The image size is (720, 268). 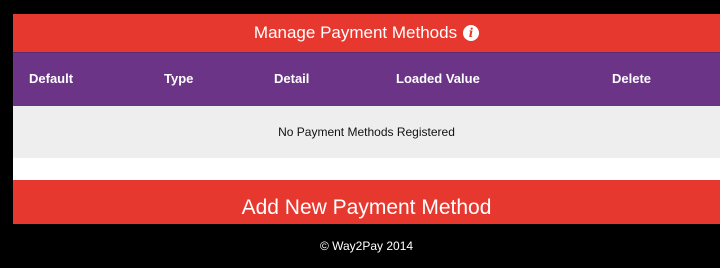 What do you see at coordinates (355, 32) in the screenshot?
I see `page-title: Manage Payment Methods` at bounding box center [355, 32].